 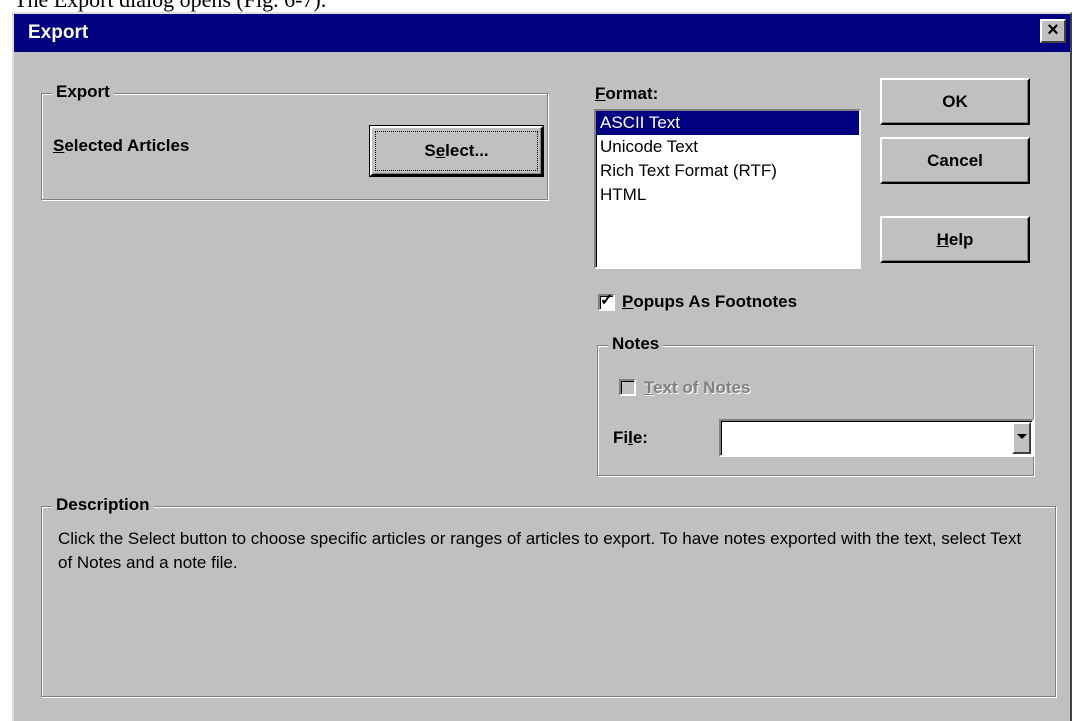 I want to click on file-combobox, so click(x=876, y=438).